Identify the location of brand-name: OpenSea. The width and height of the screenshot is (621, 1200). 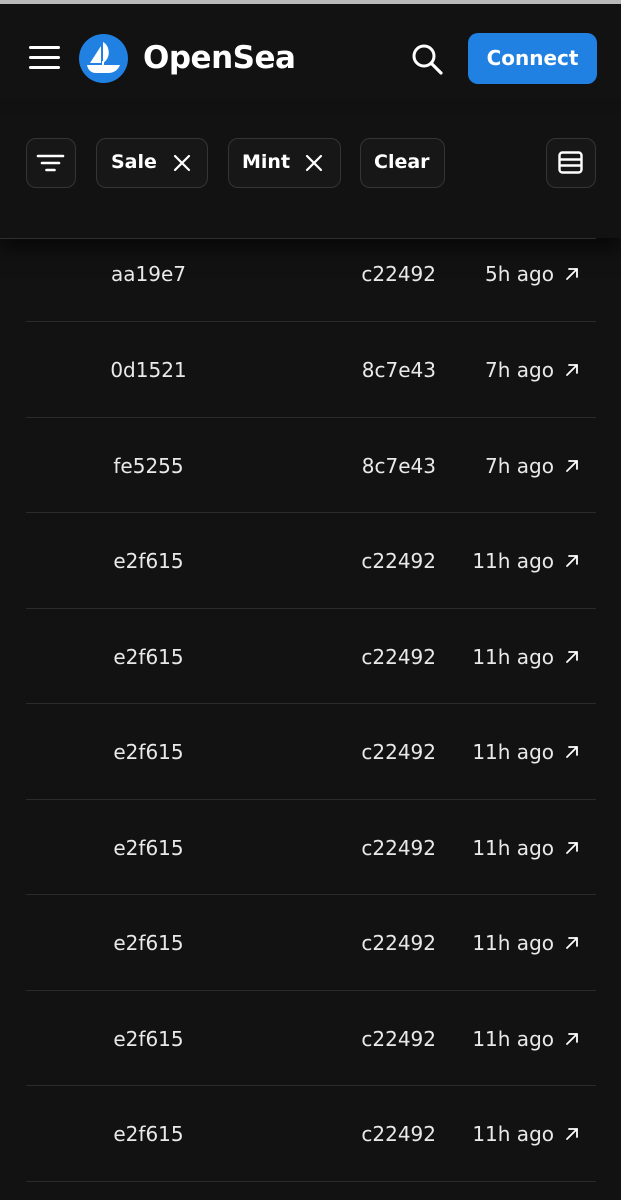
(219, 58).